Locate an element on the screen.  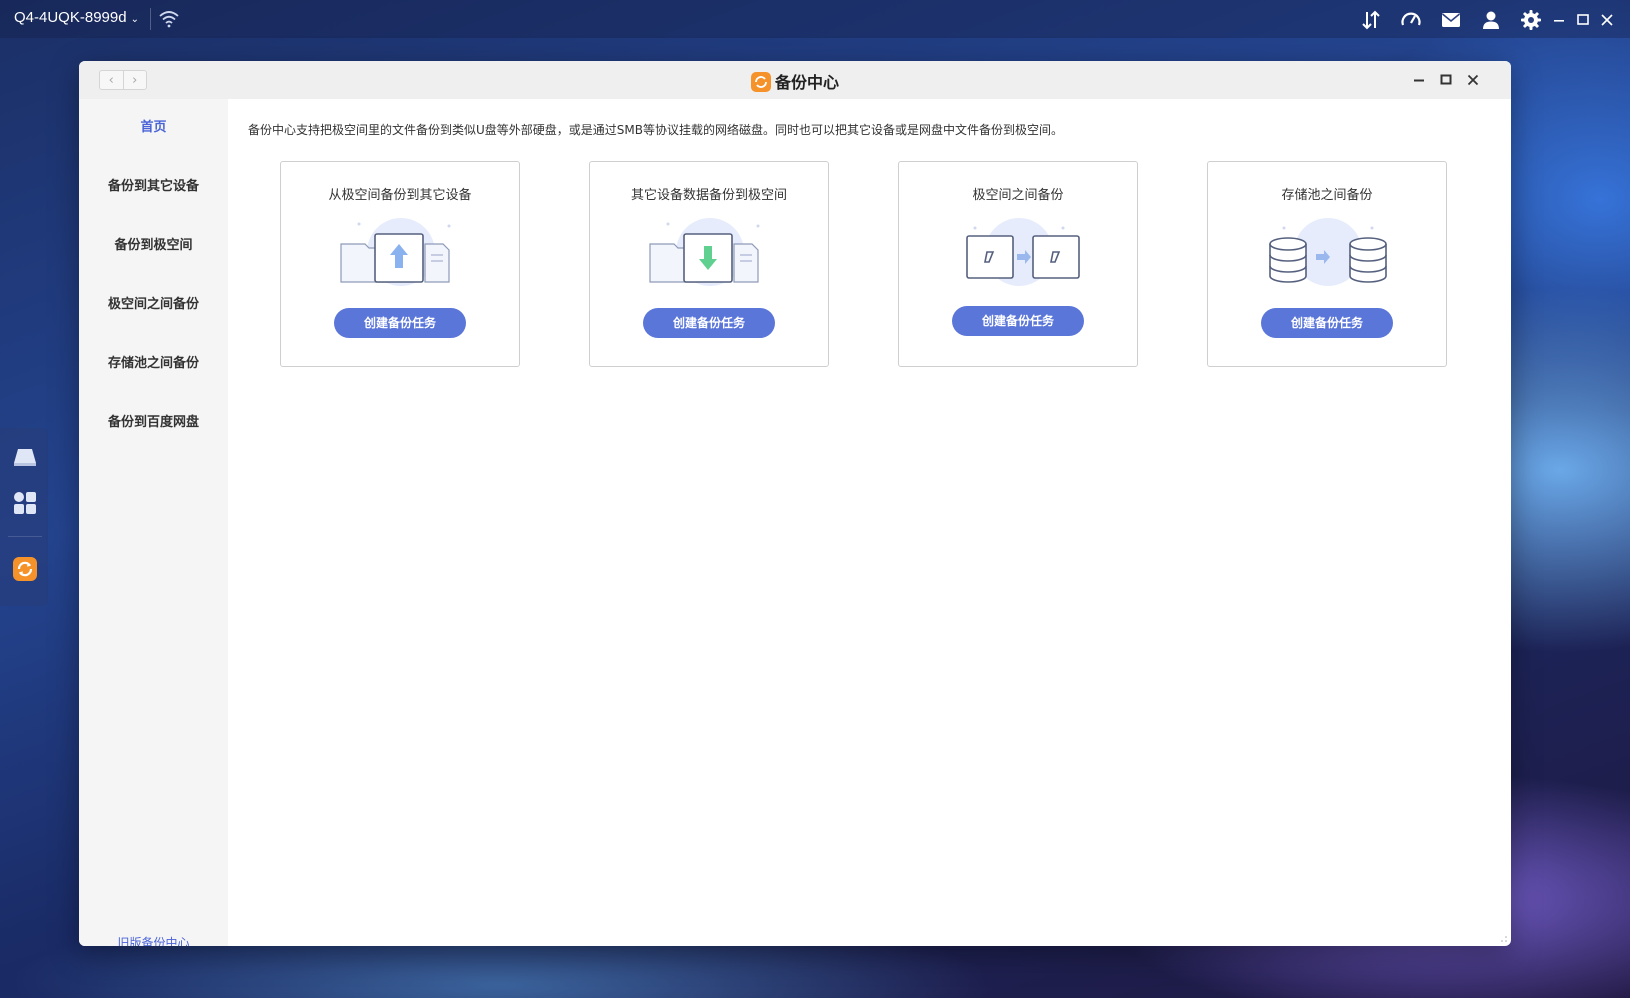
card-title: 从极空间备份到其它设备 is located at coordinates (400, 195).